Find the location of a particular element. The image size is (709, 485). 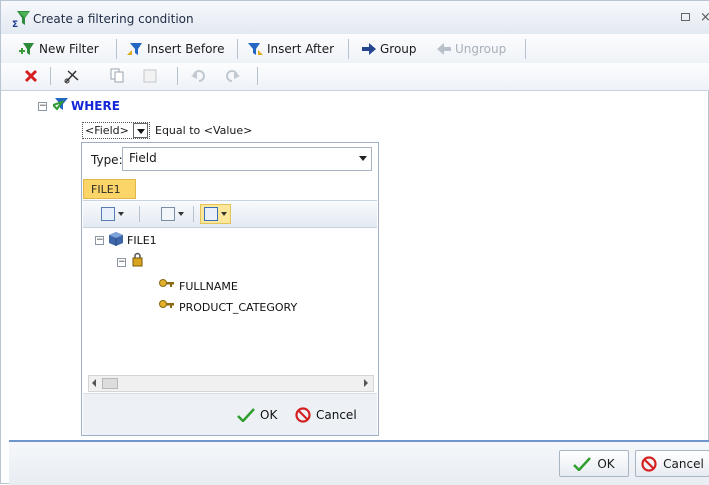

insert-after-label: Insert After is located at coordinates (301, 49).